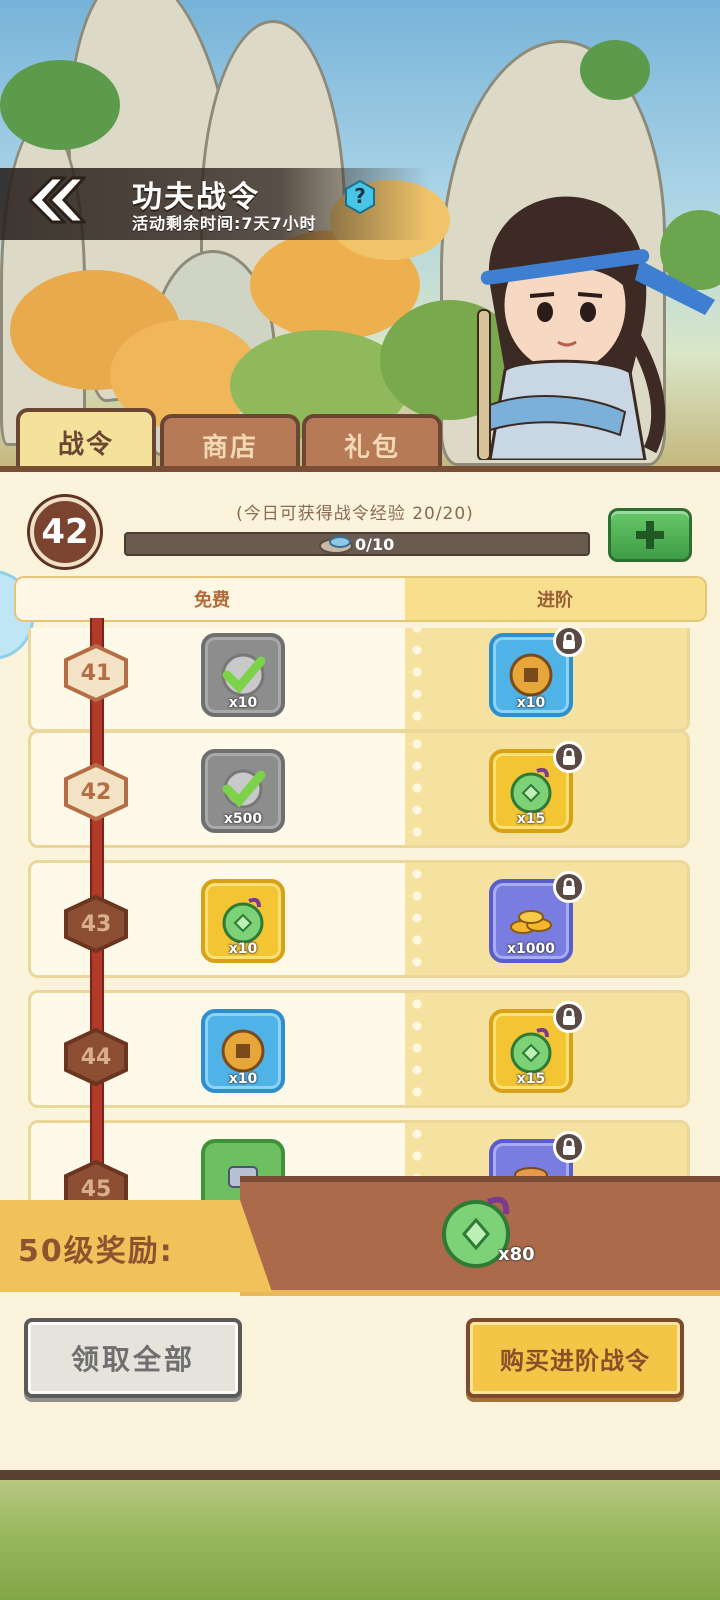 Image resolution: width=720 pixels, height=1600 pixels. What do you see at coordinates (96, 673) in the screenshot?
I see `level-marker-41: 41` at bounding box center [96, 673].